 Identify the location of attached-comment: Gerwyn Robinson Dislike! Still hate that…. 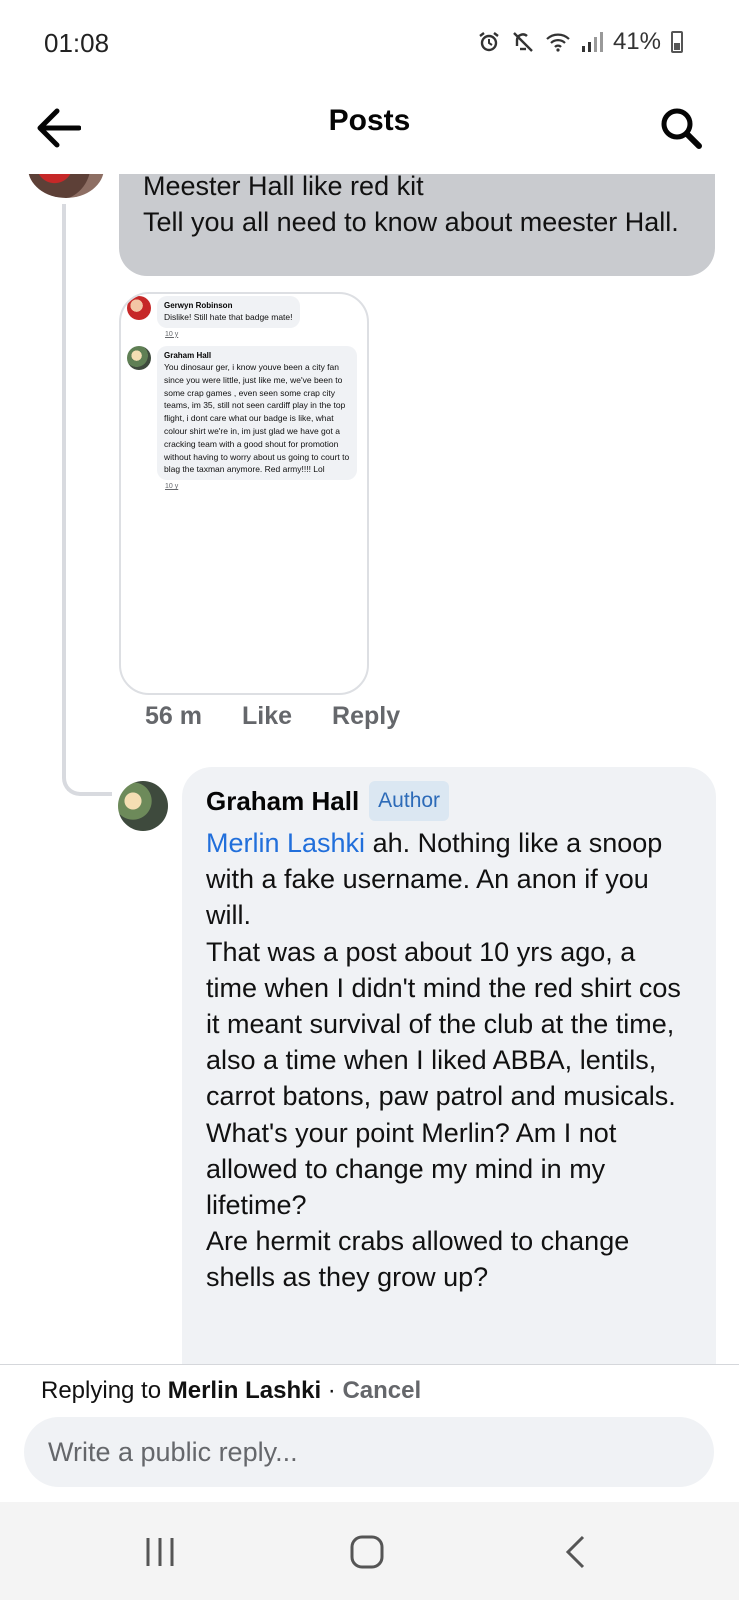
(213, 317).